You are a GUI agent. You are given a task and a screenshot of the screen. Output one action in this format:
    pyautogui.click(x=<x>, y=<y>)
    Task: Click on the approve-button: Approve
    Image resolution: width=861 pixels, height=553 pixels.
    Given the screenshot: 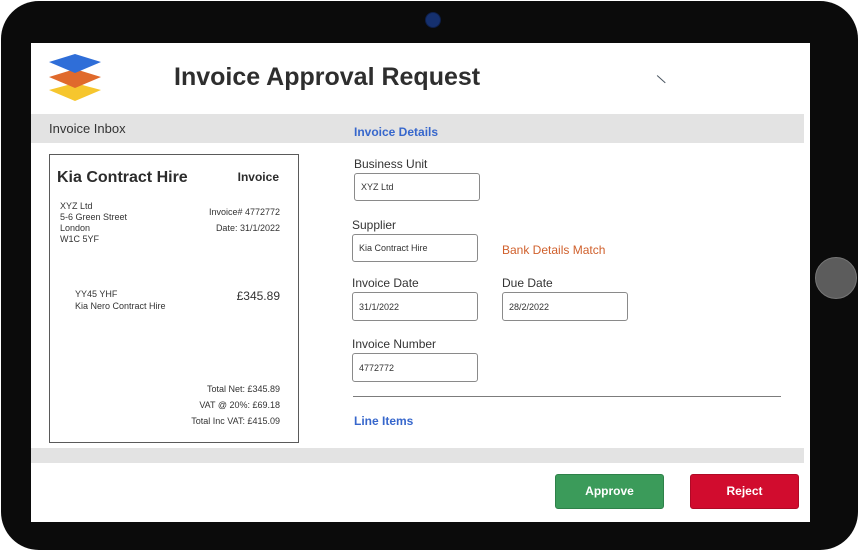 What is the action you would take?
    pyautogui.click(x=609, y=491)
    